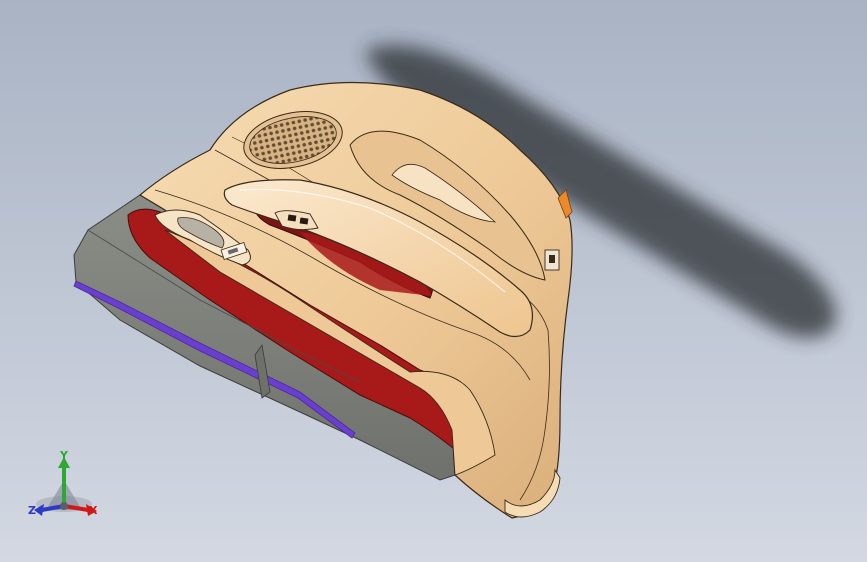 Image resolution: width=867 pixels, height=562 pixels. Describe the element at coordinates (32, 510) in the screenshot. I see `z-axis-label: Z` at that location.